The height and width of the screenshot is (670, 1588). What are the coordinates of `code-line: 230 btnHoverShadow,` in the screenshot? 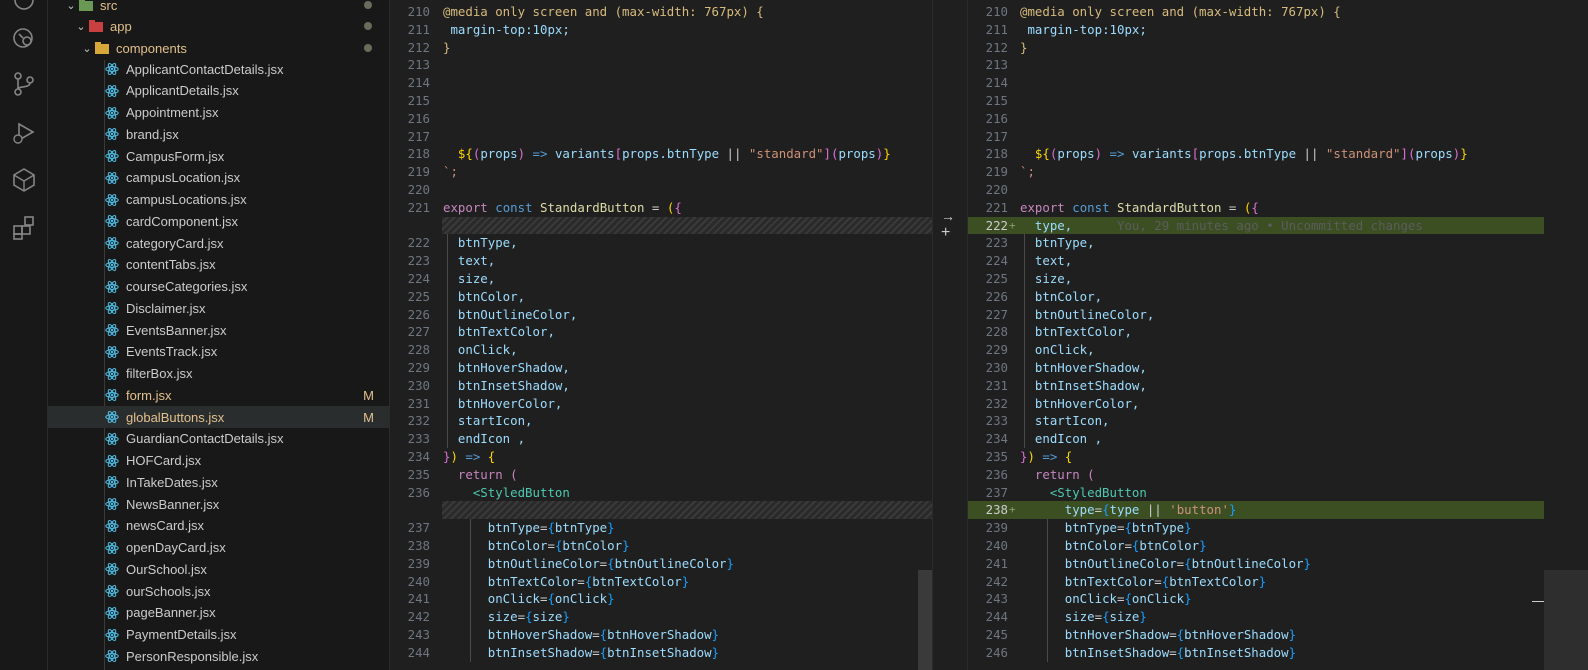 It's located at (1256, 368).